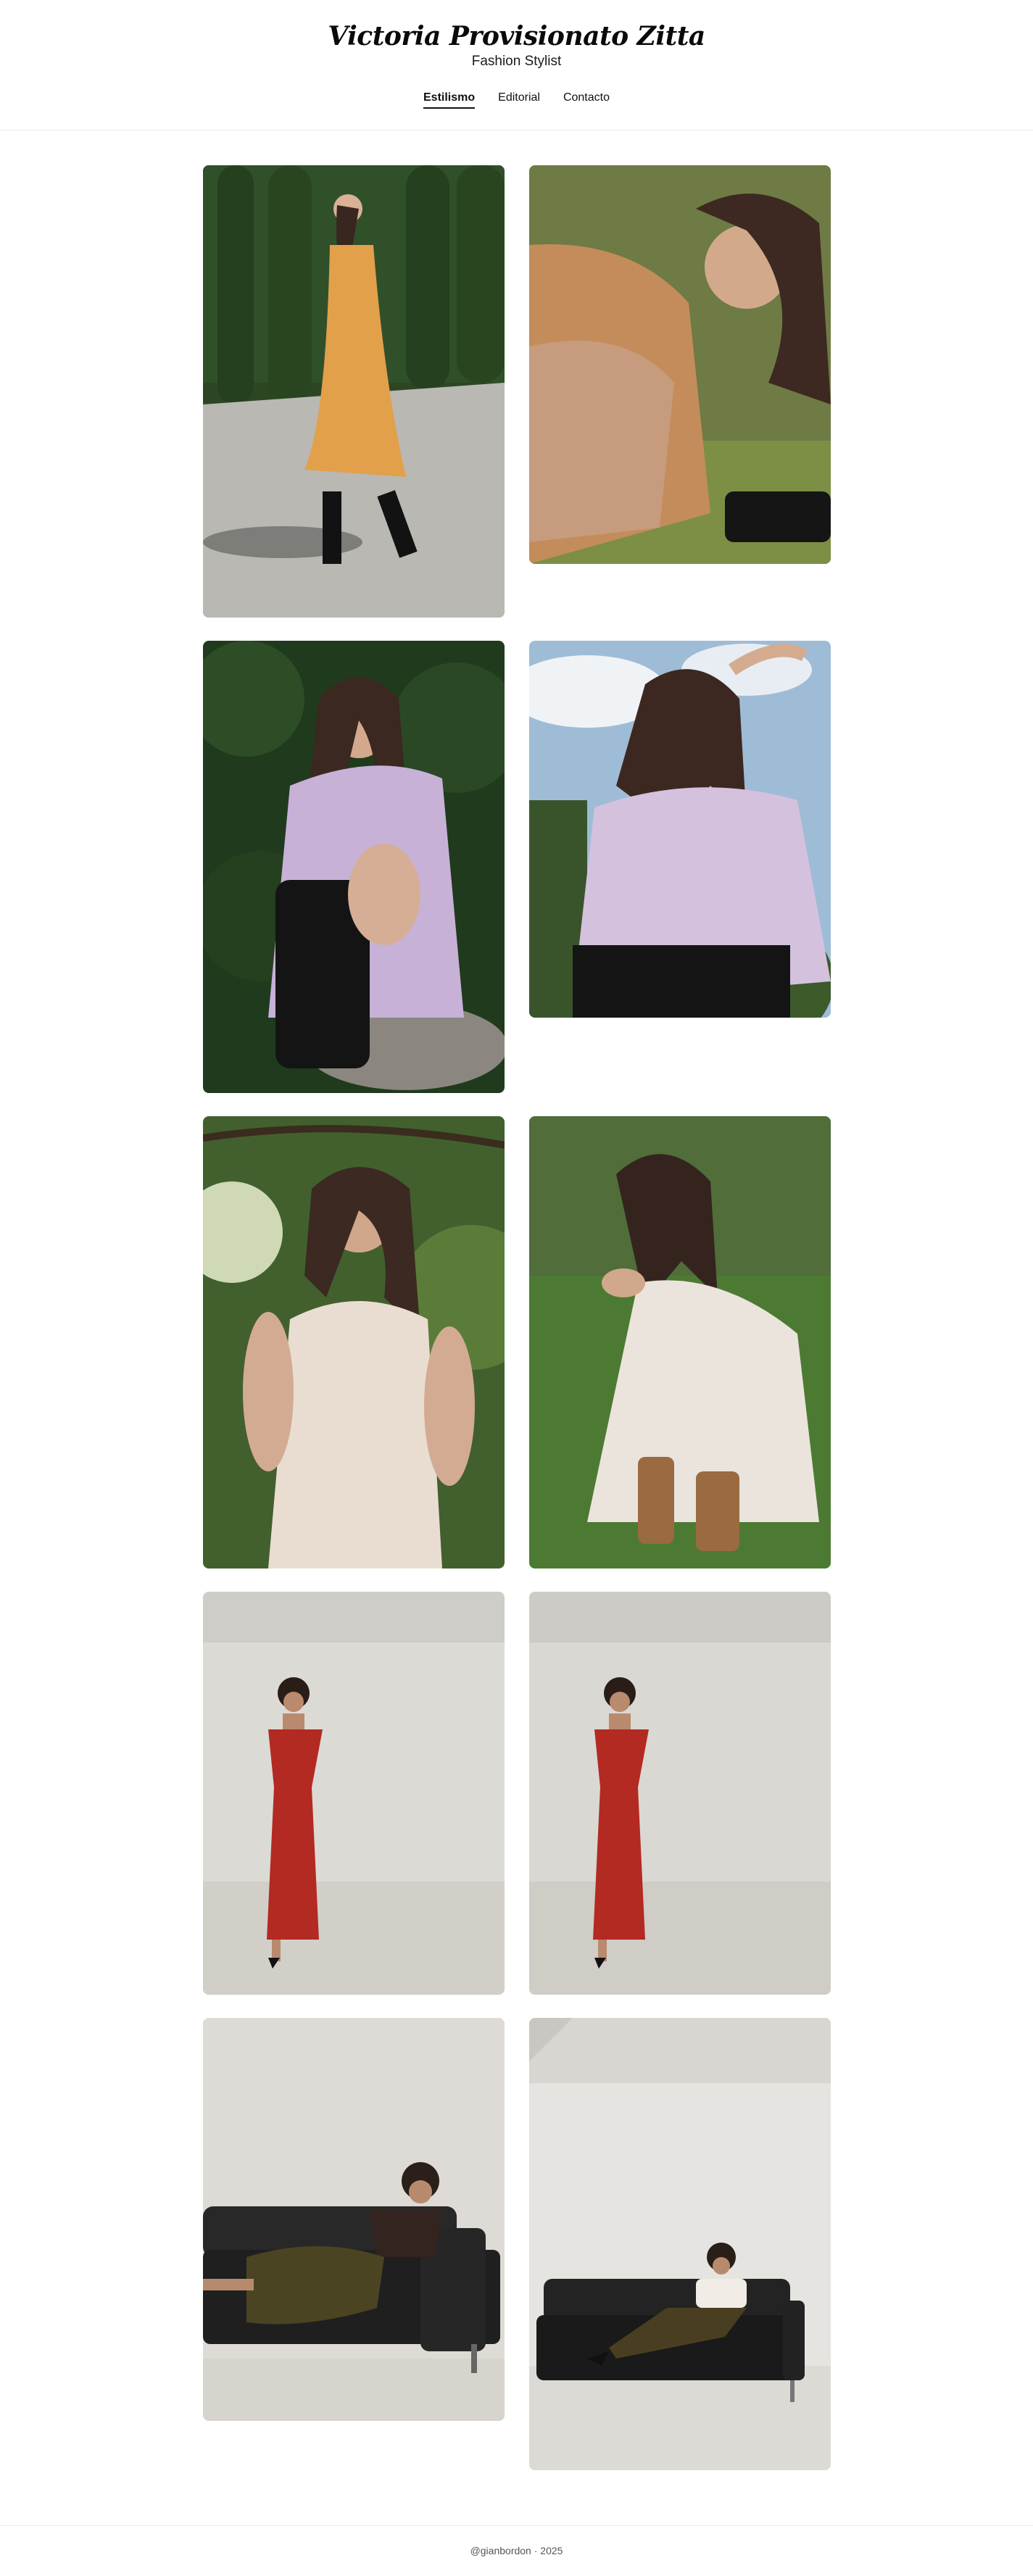  What do you see at coordinates (516, 61) in the screenshot?
I see `site-subtitle: Fashion Stylist` at bounding box center [516, 61].